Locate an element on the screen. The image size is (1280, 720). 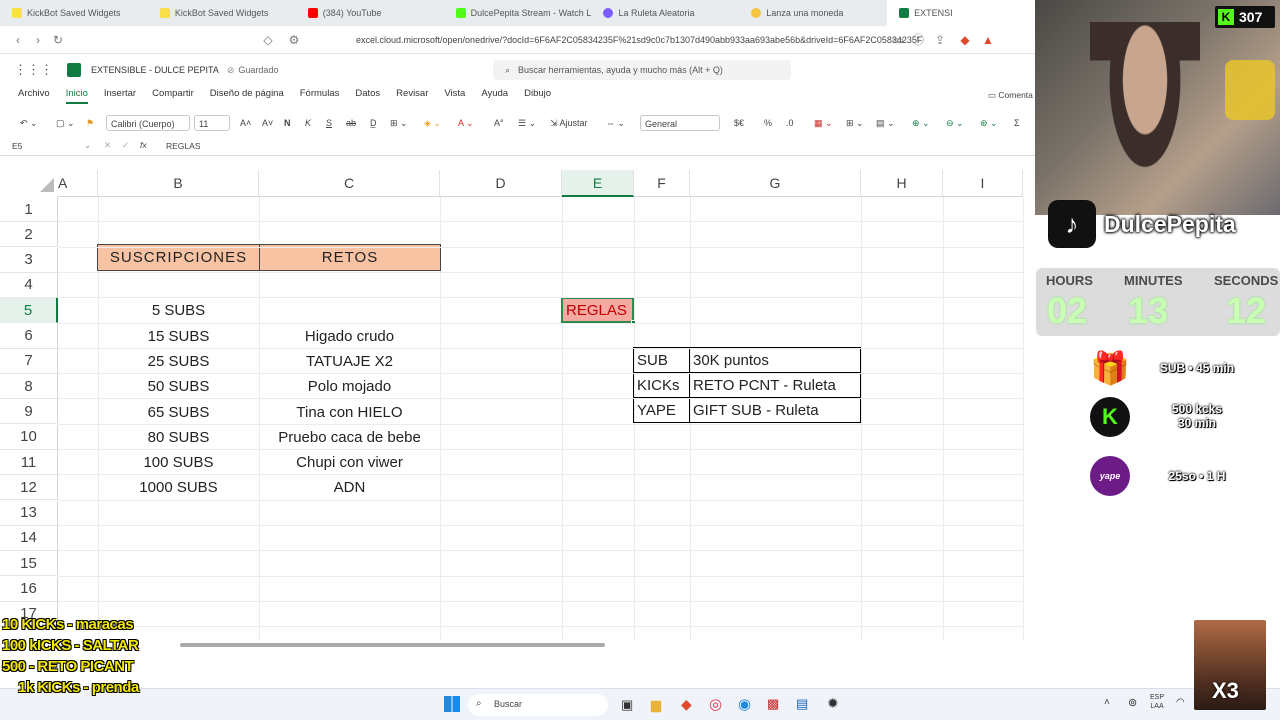
subs-cell: 15 SUBS is located at coordinates (178, 336).